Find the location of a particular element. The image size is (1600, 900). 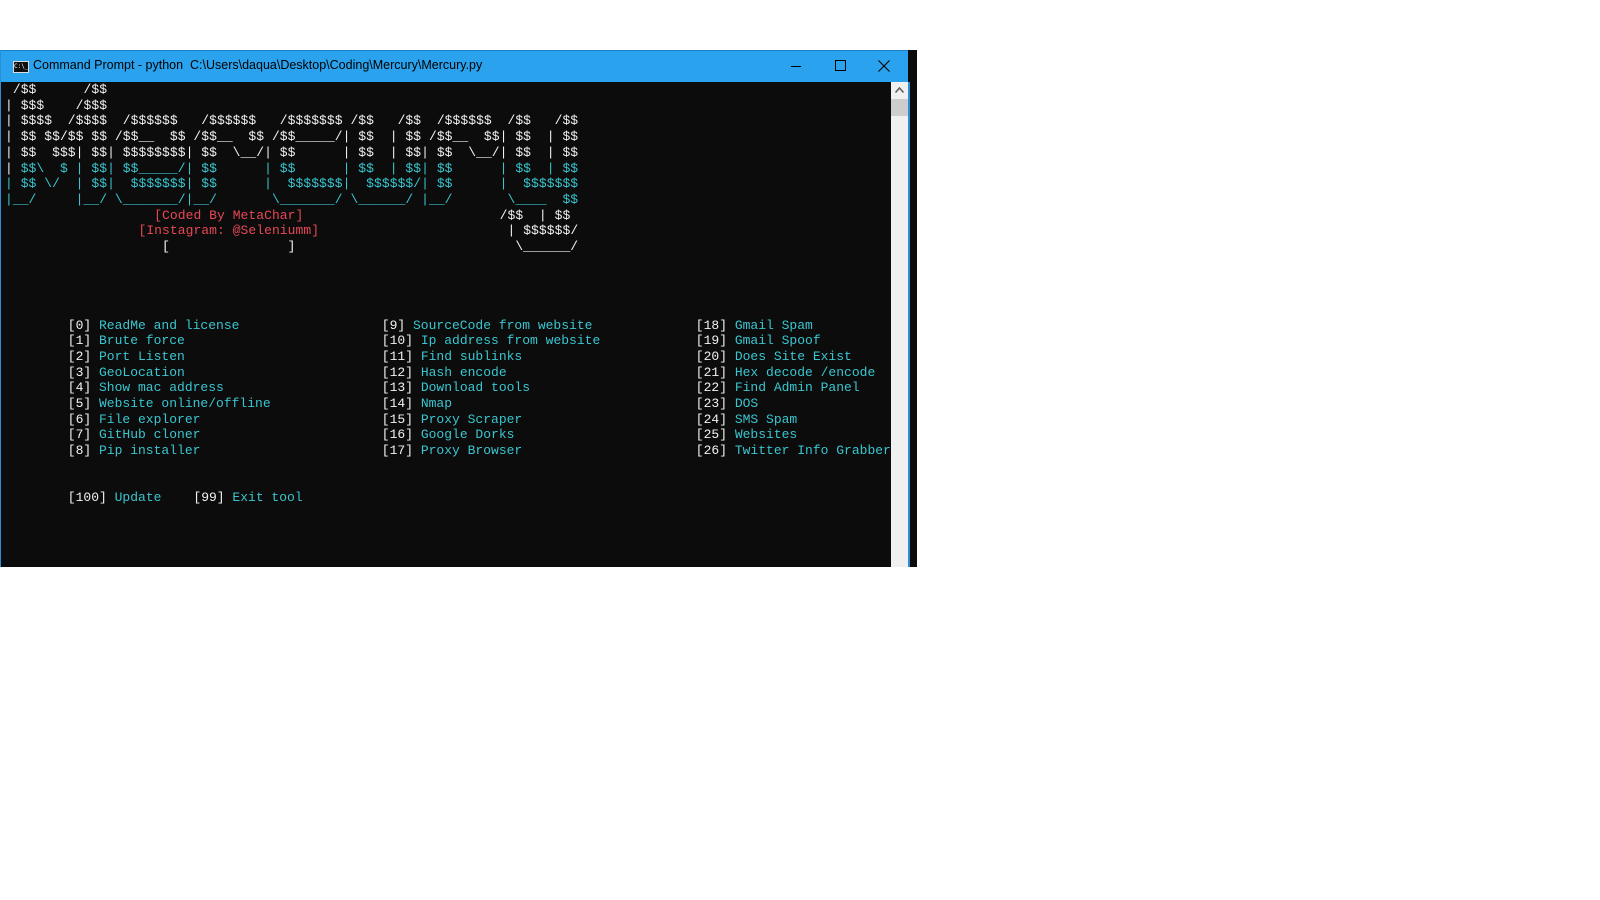

option-number: [99] is located at coordinates (209, 498).